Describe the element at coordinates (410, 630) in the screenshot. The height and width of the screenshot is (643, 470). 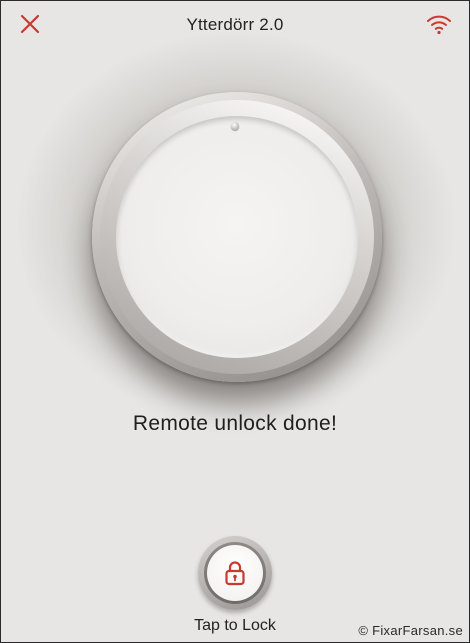
I see `watermark: © FixarFarsan.se` at that location.